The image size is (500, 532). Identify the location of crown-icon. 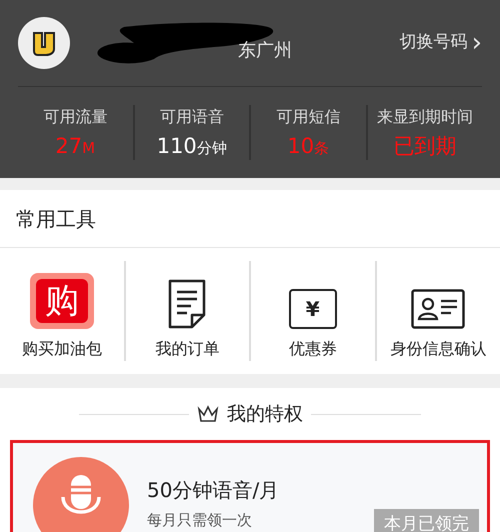
(208, 414).